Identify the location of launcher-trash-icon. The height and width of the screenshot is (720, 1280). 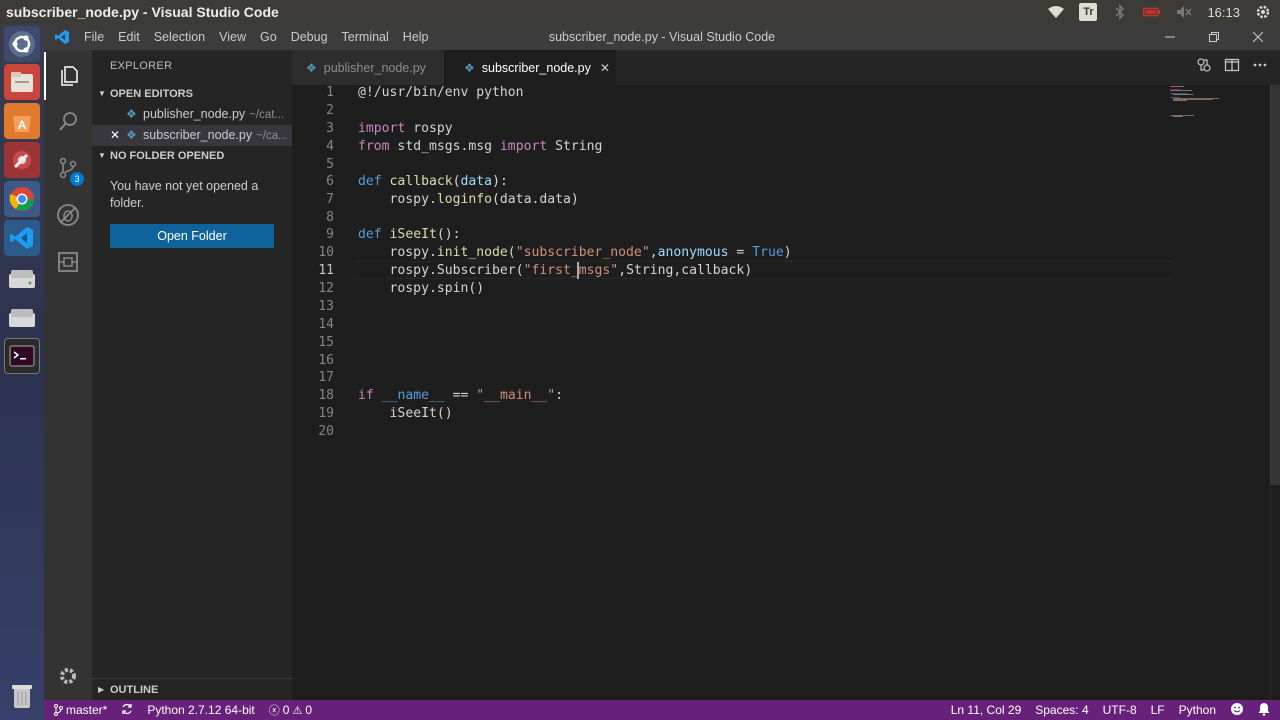
(22, 696).